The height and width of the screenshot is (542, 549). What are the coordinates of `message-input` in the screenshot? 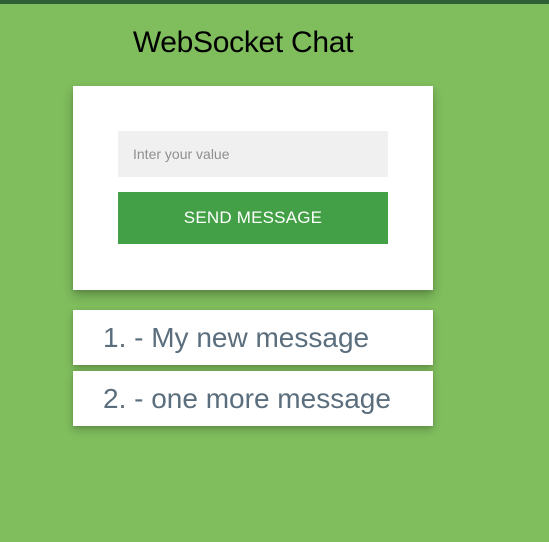 It's located at (253, 154).